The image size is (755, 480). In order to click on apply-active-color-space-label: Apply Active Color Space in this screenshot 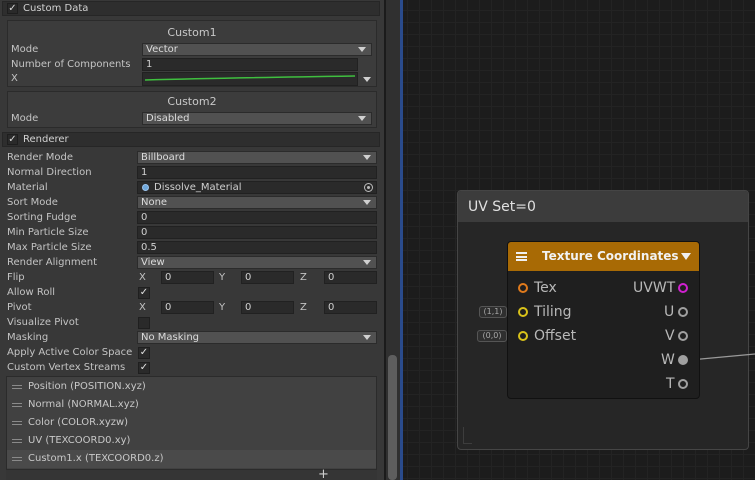, I will do `click(70, 352)`.